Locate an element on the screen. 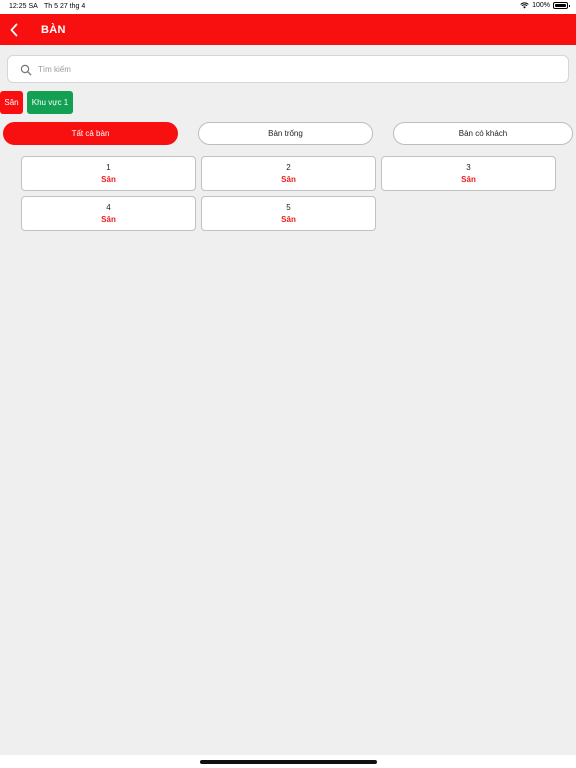 The width and height of the screenshot is (576, 768). status-bar: 12:25 SA Th 5 27 thg 4 100% is located at coordinates (288, 7).